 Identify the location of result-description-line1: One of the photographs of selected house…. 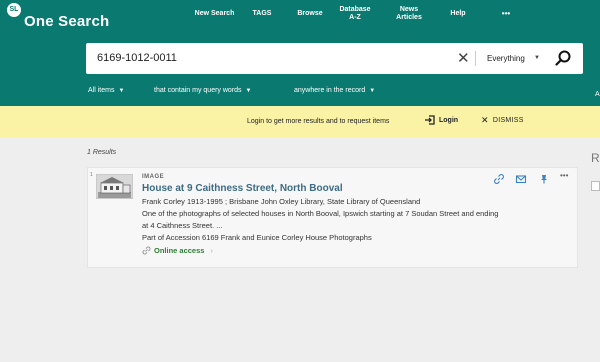
(320, 213).